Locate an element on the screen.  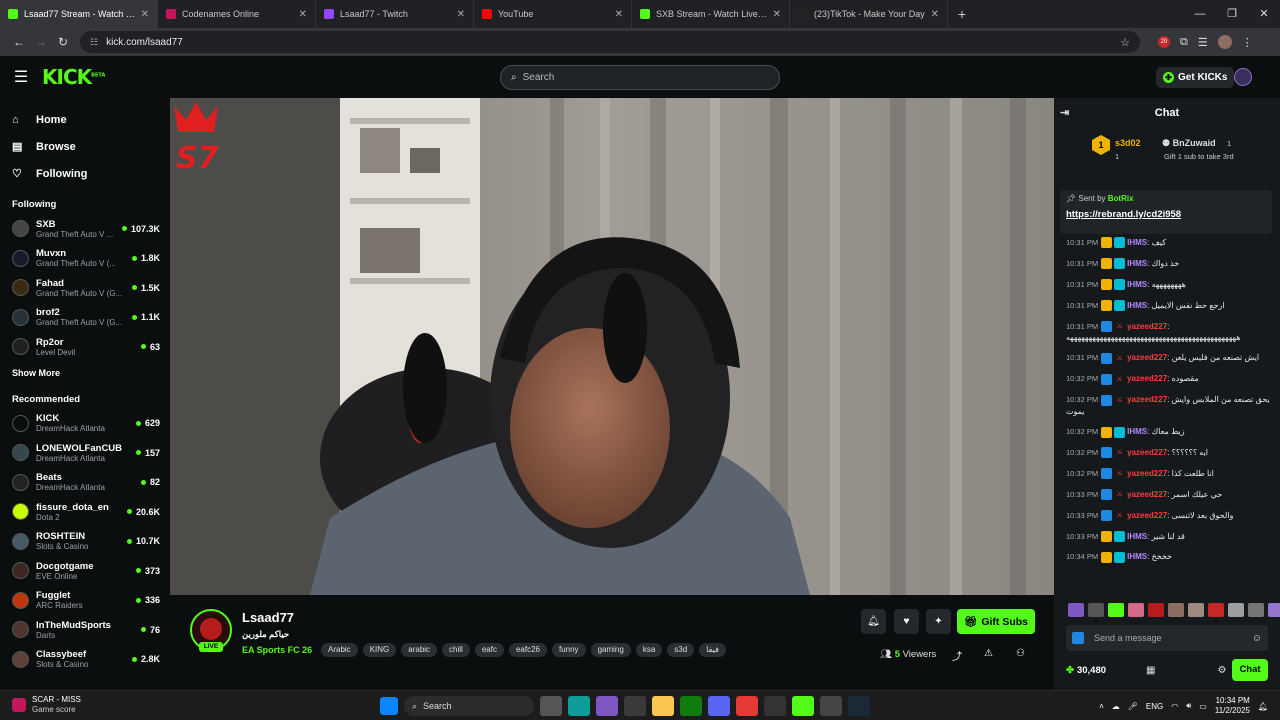
language-indicator: ENG is located at coordinates (1154, 706).